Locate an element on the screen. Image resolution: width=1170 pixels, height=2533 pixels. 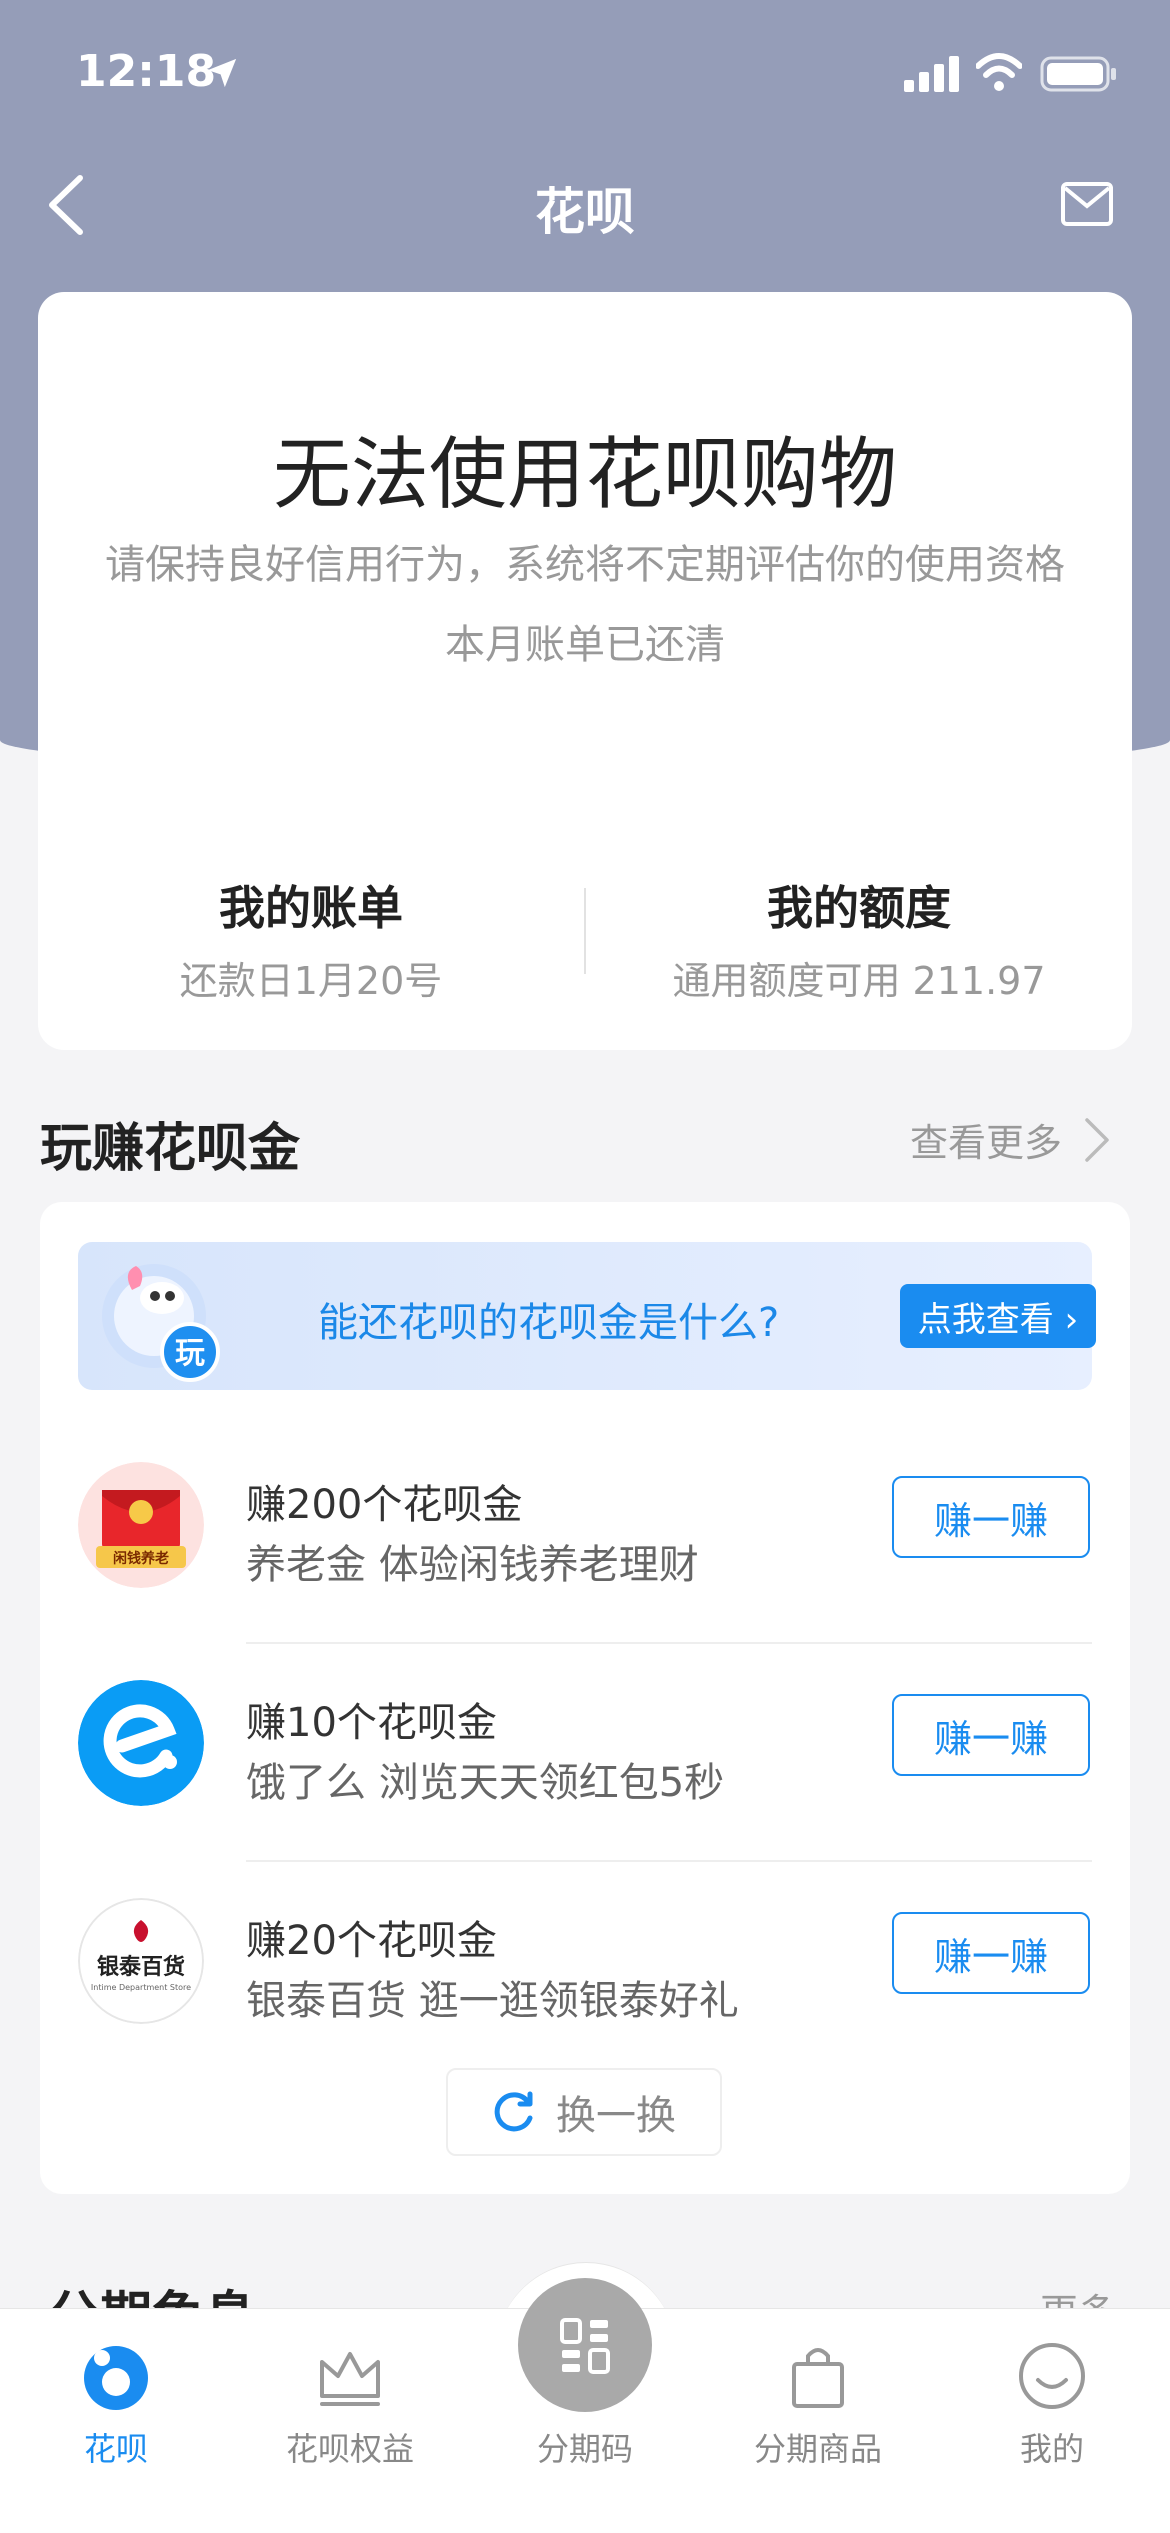
status-subtitle: 请保持良好信用行为，系统将不定期评估你的使用资格 is located at coordinates (585, 565).